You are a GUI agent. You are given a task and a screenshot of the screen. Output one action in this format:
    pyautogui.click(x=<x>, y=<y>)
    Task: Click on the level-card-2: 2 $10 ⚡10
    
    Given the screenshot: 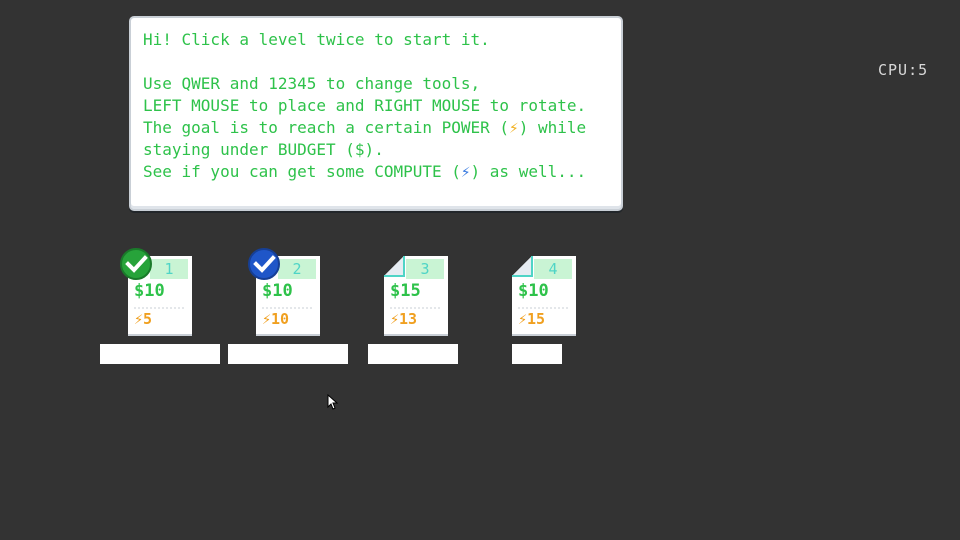 What is the action you would take?
    pyautogui.click(x=284, y=292)
    